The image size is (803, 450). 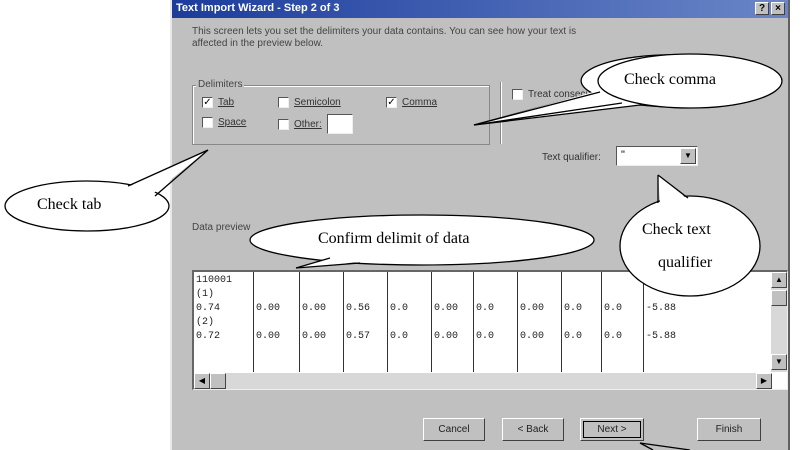 What do you see at coordinates (394, 238) in the screenshot?
I see `callout-confirm-delimit: Confirm delimit of data` at bounding box center [394, 238].